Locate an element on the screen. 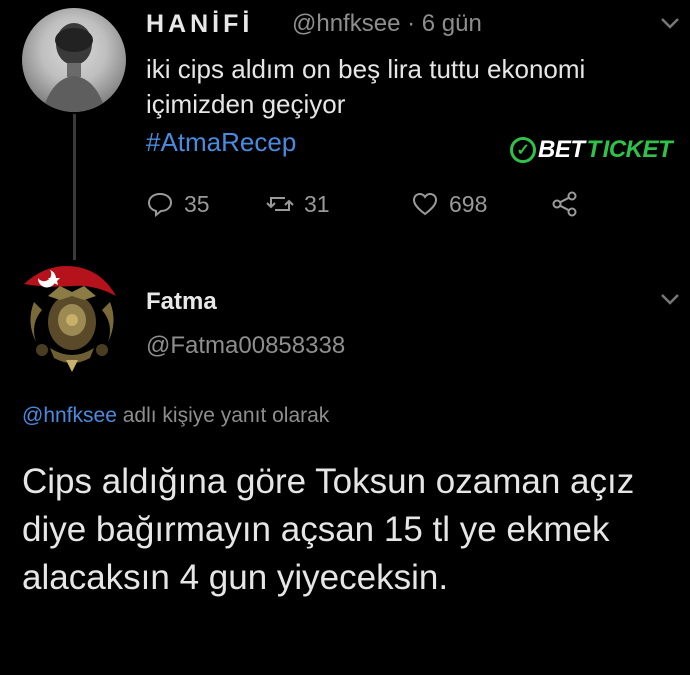 The width and height of the screenshot is (690, 675). reply-context: @hnfksee adlı kişiye yanıt olarak is located at coordinates (175, 416).